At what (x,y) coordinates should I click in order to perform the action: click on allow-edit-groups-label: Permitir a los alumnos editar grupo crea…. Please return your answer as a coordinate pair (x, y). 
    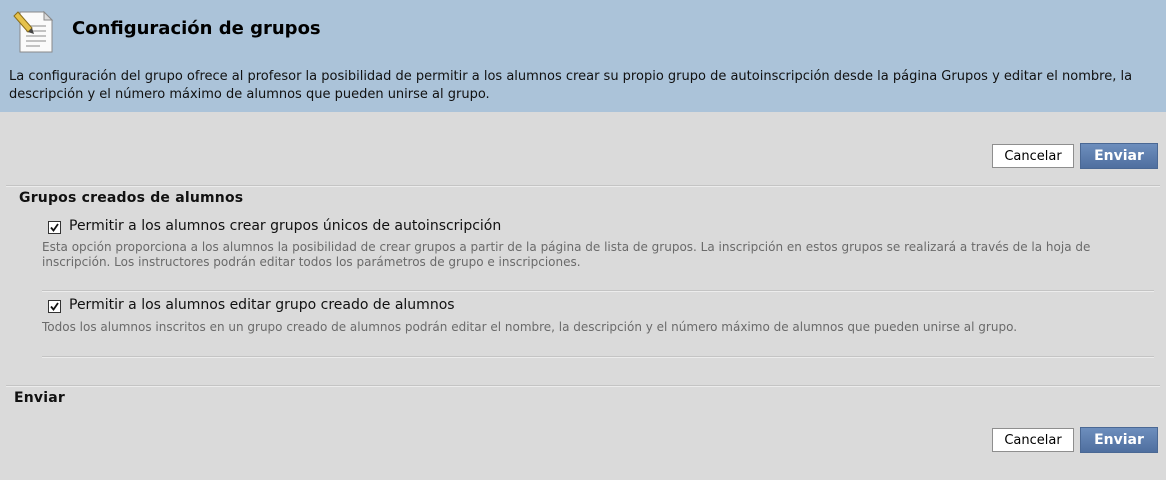
    Looking at the image, I should click on (262, 305).